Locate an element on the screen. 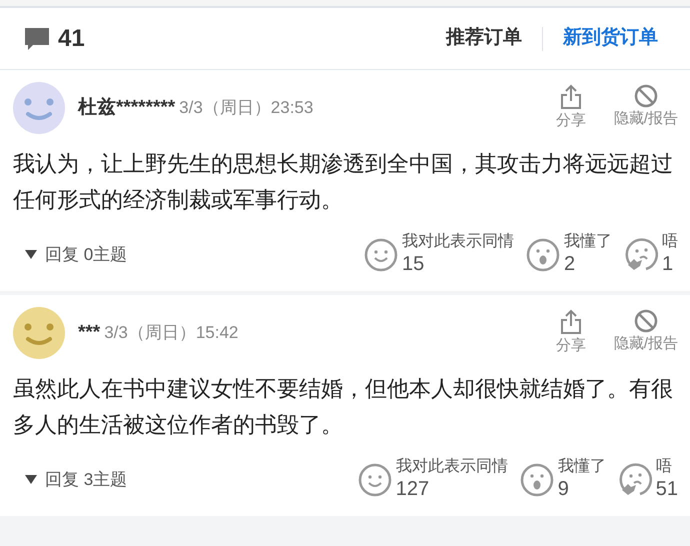  reaction-count: 127 is located at coordinates (413, 489).